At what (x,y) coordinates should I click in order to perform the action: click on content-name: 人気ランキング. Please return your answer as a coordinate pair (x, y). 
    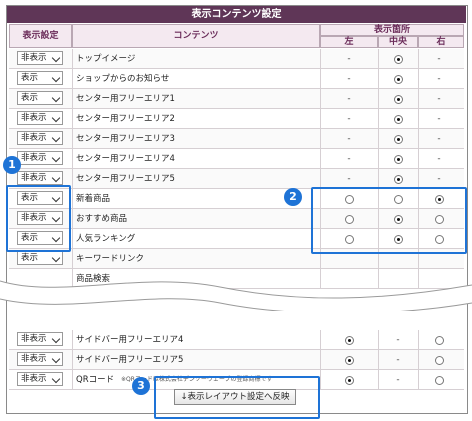
    Looking at the image, I should click on (106, 239).